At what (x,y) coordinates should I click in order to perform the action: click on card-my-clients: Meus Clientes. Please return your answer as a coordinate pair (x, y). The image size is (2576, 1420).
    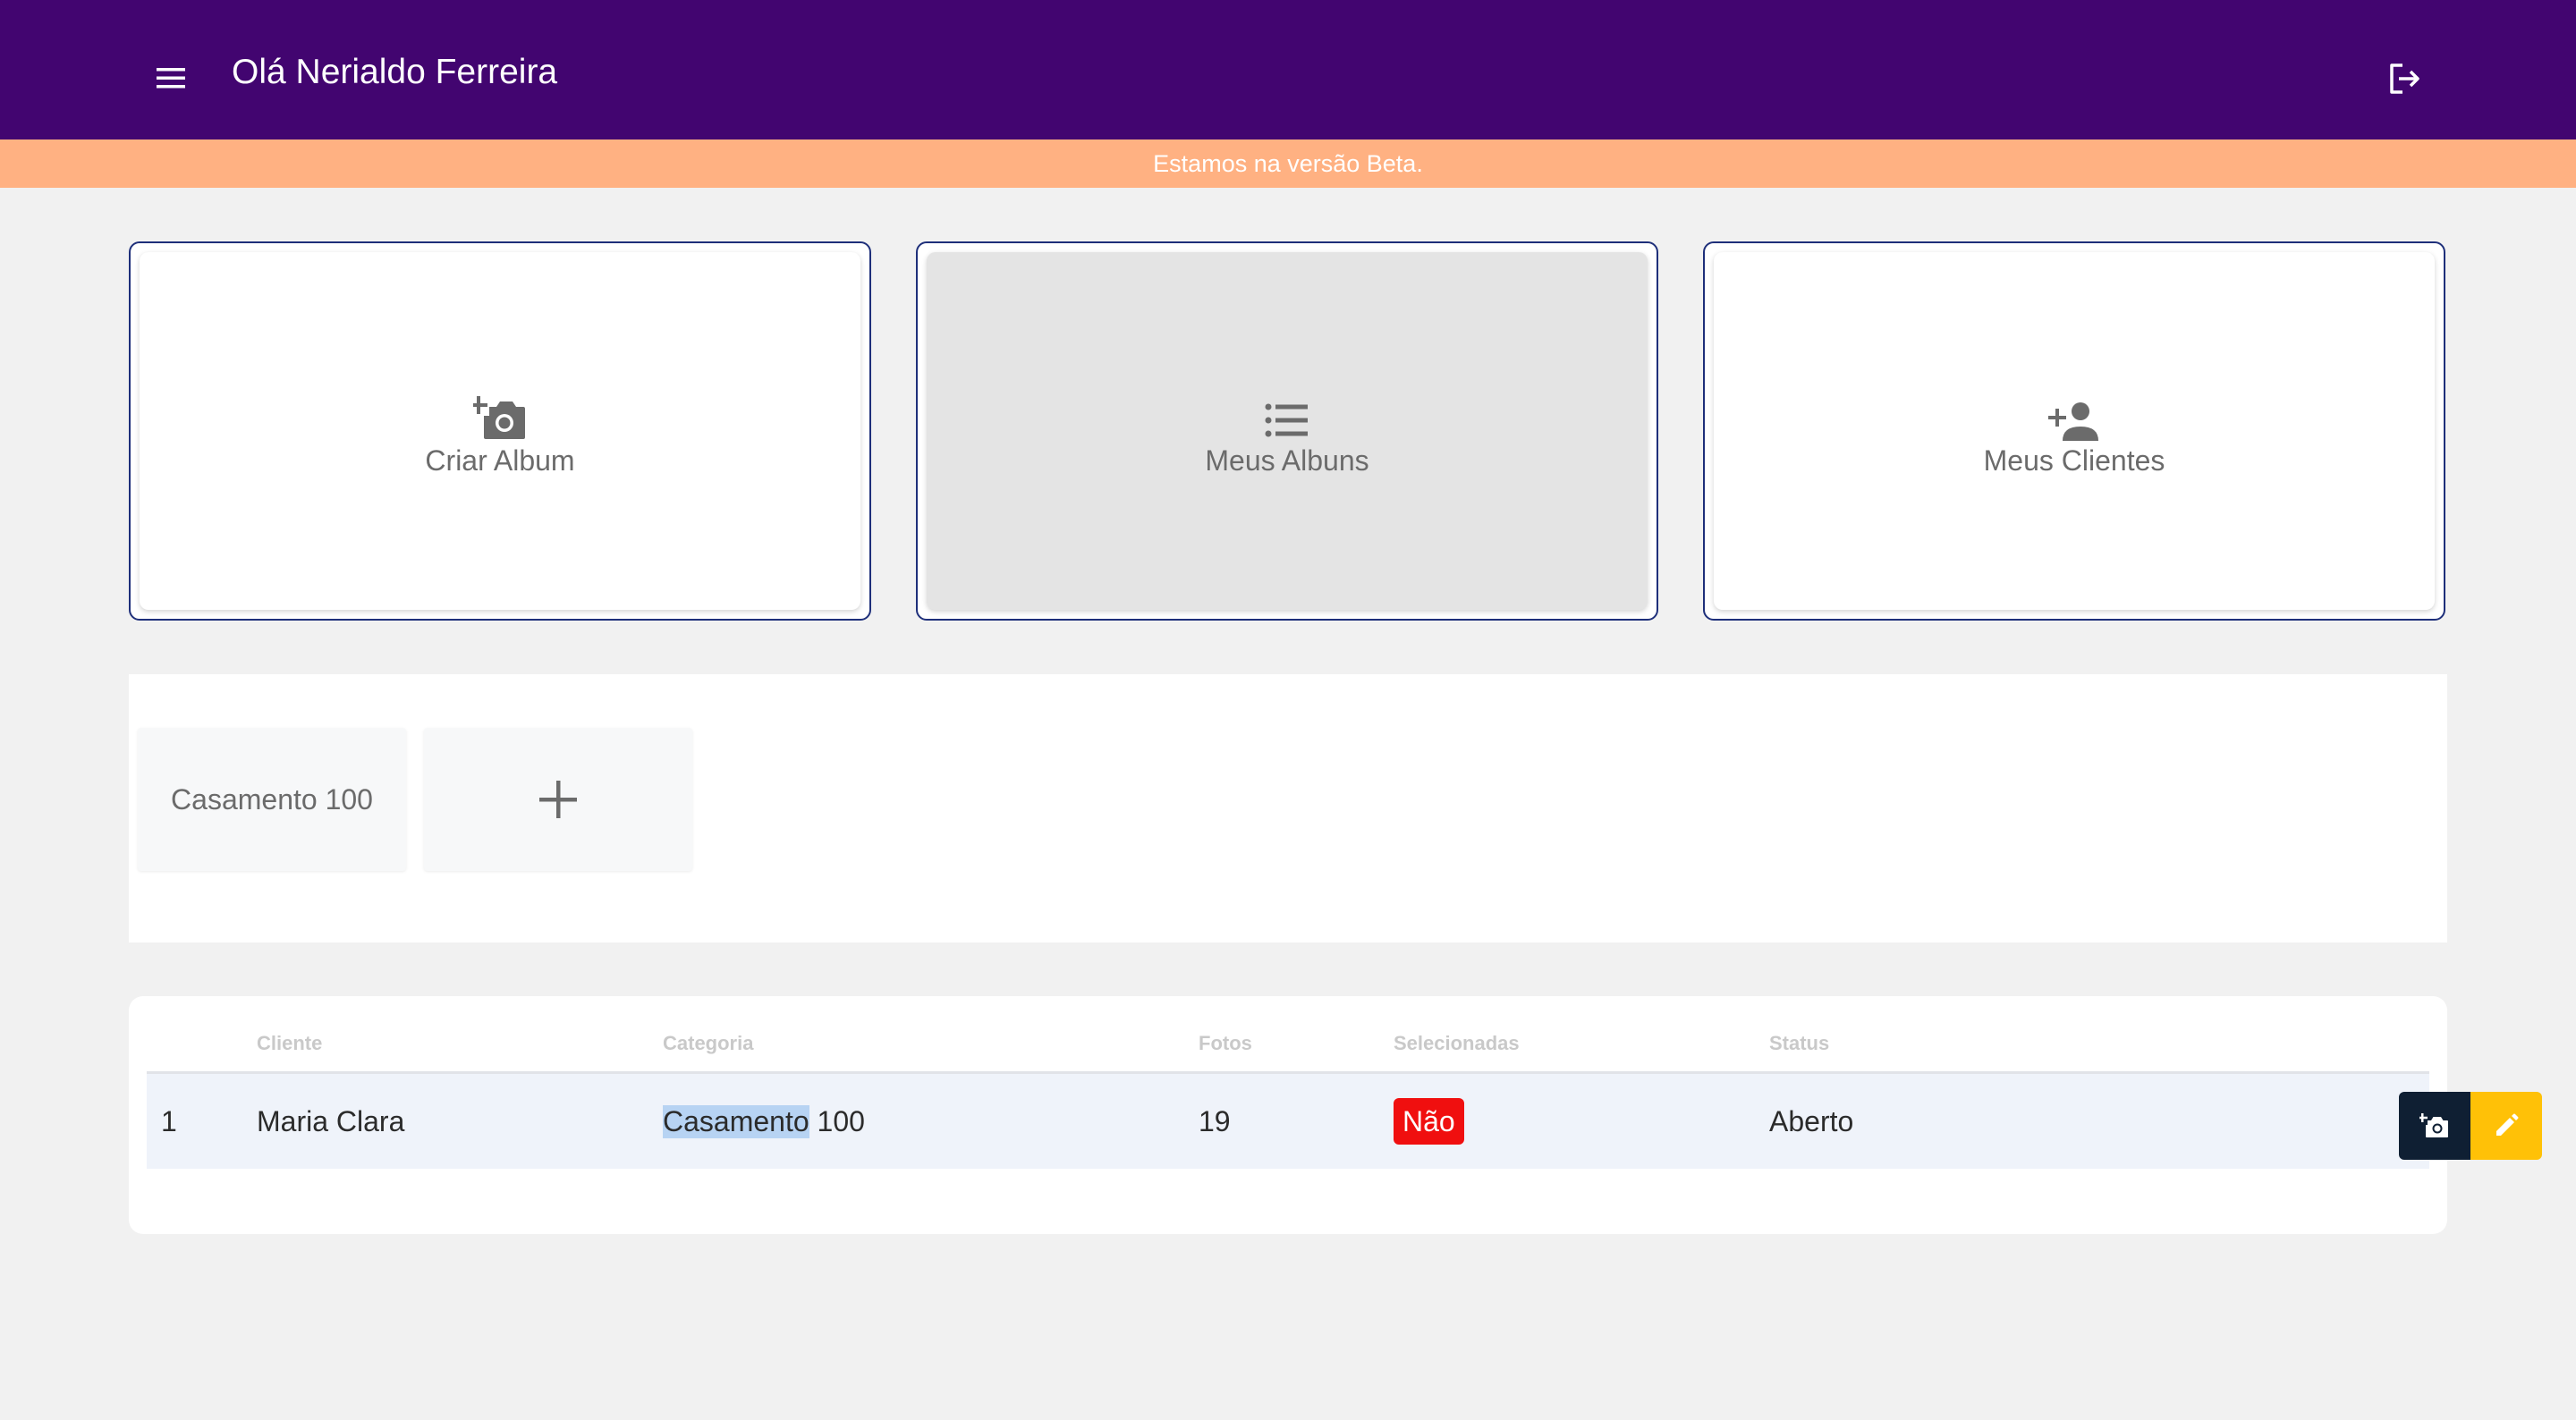
    Looking at the image, I should click on (2074, 431).